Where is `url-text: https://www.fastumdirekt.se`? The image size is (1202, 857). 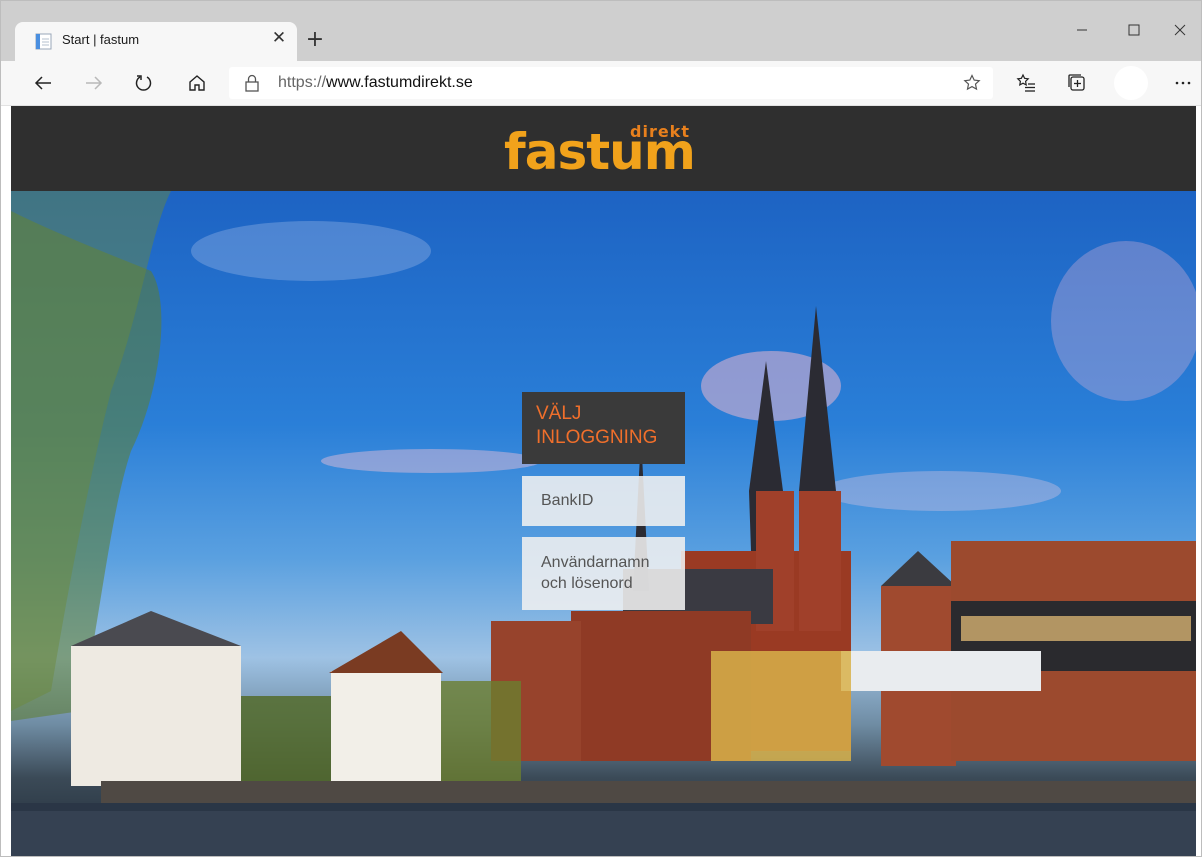 url-text: https://www.fastumdirekt.se is located at coordinates (375, 83).